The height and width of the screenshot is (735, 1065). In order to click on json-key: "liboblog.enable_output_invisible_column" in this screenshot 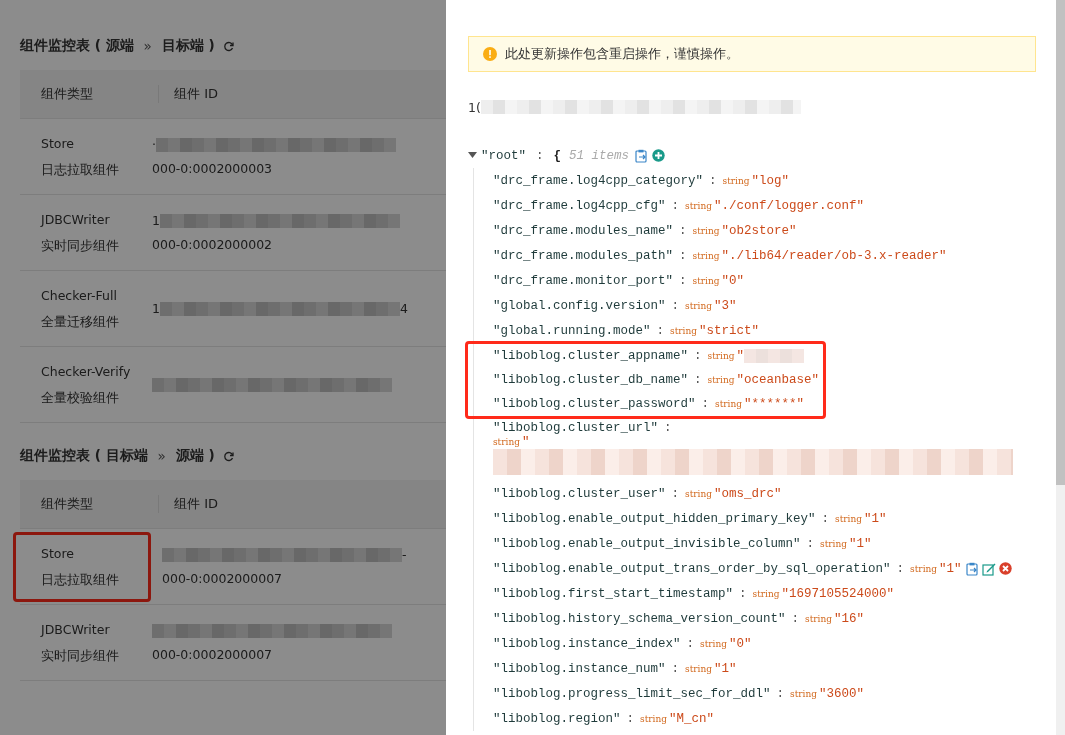, I will do `click(647, 543)`.